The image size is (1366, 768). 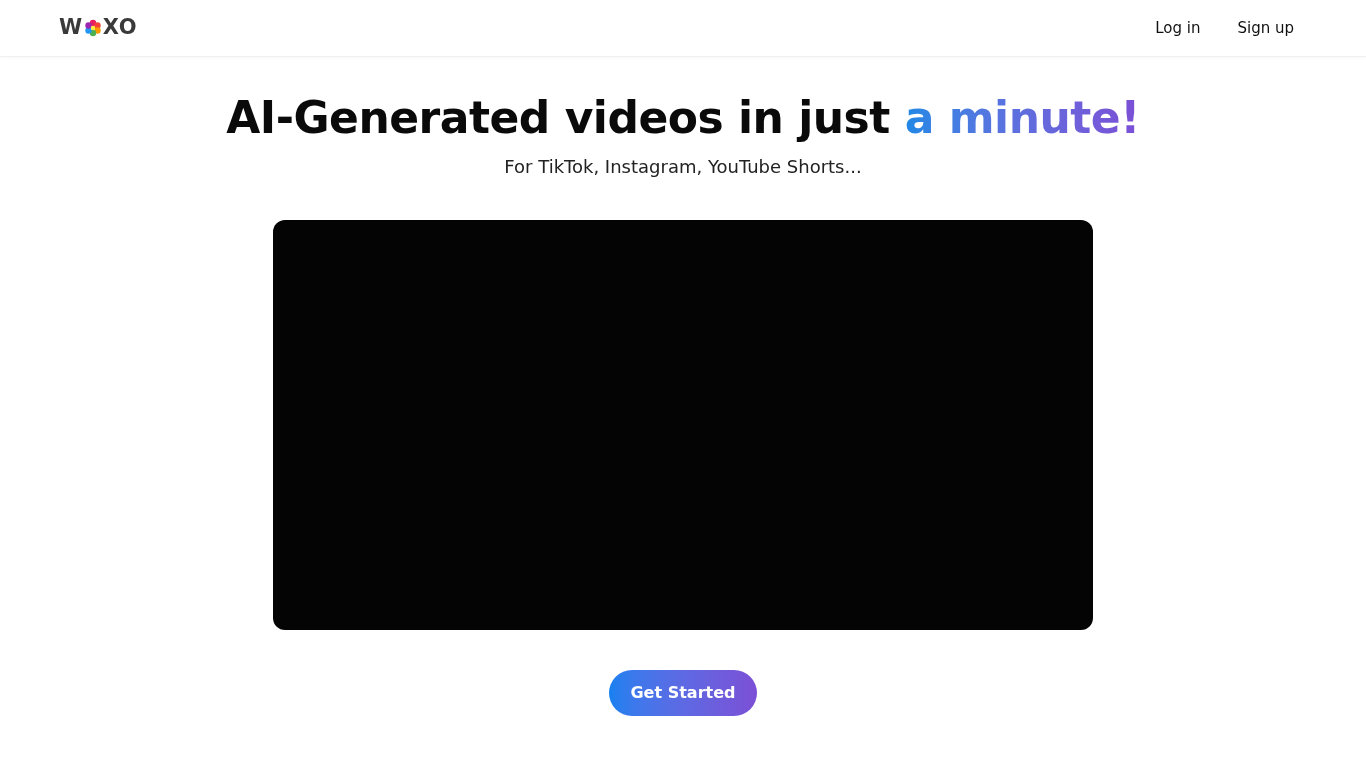 I want to click on get-started-button: Get Started, so click(x=683, y=693).